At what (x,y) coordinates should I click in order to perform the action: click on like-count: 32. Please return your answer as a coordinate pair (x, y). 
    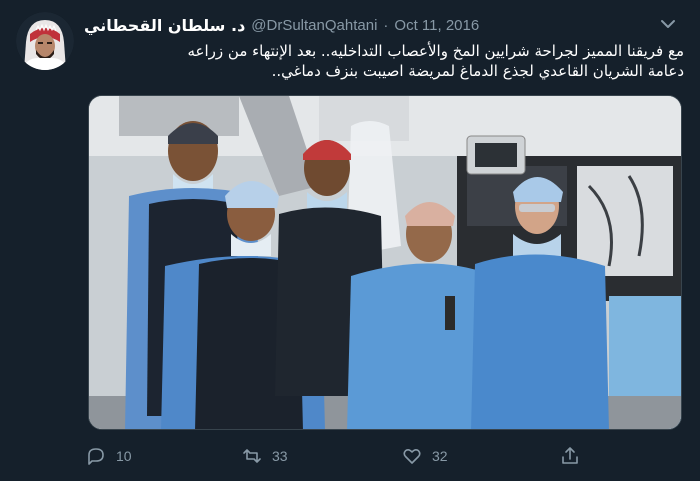
    Looking at the image, I should click on (440, 456).